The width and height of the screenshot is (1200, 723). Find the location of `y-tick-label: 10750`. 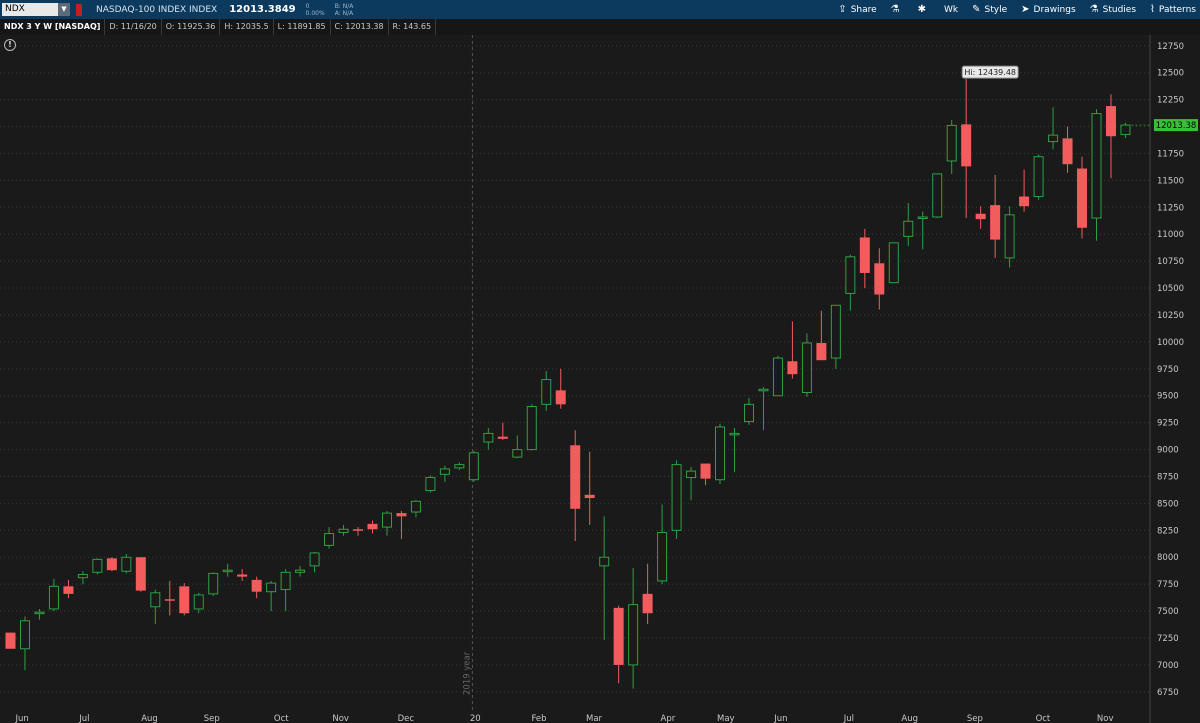

y-tick-label: 10750 is located at coordinates (1170, 262).